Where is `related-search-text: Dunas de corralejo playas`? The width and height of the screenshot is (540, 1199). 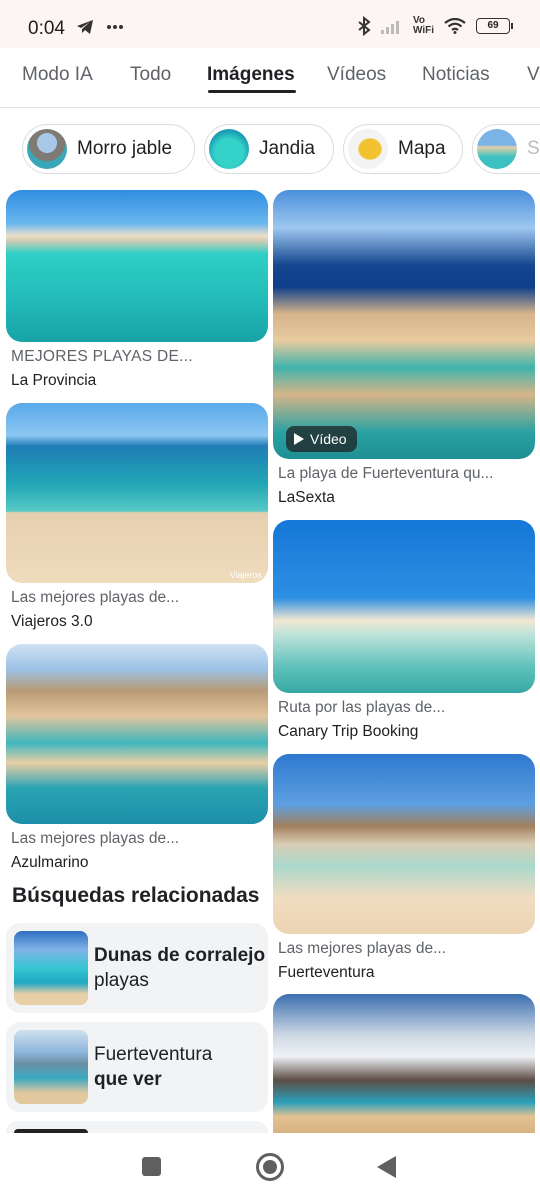 related-search-text: Dunas de corralejo playas is located at coordinates (181, 968).